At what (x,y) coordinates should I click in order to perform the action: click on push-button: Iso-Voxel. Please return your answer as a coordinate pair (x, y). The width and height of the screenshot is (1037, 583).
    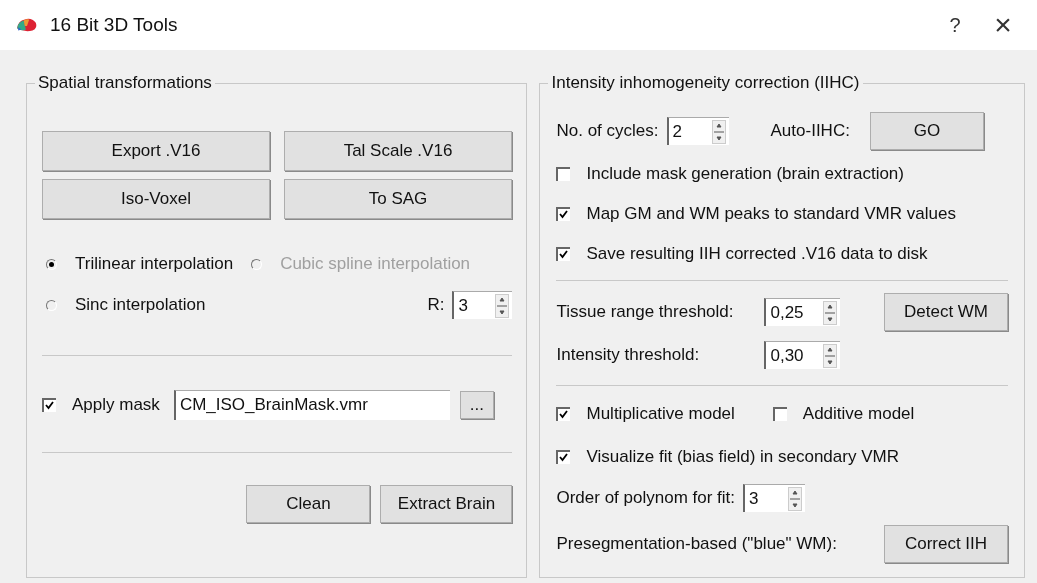
    Looking at the image, I should click on (156, 199).